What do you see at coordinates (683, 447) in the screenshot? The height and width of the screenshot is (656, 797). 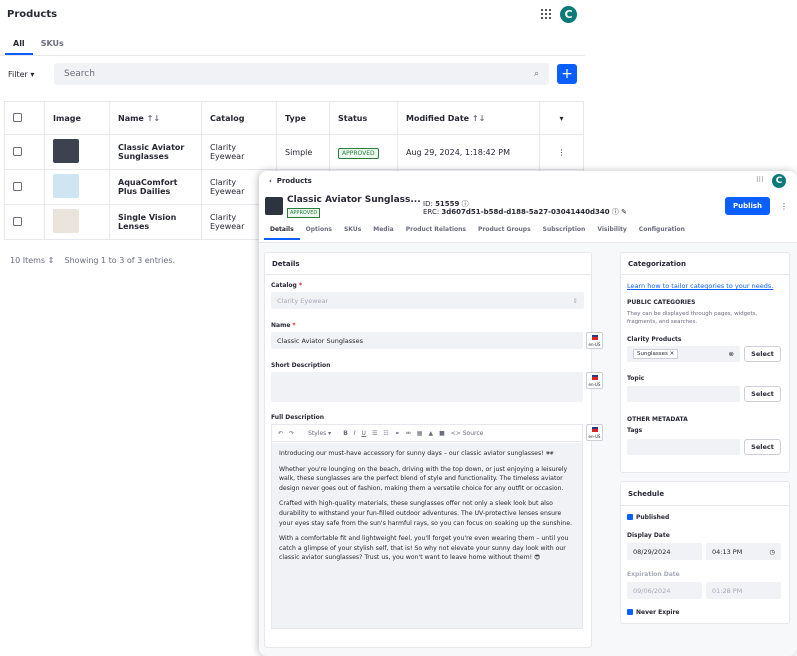 I see `tags-input` at bounding box center [683, 447].